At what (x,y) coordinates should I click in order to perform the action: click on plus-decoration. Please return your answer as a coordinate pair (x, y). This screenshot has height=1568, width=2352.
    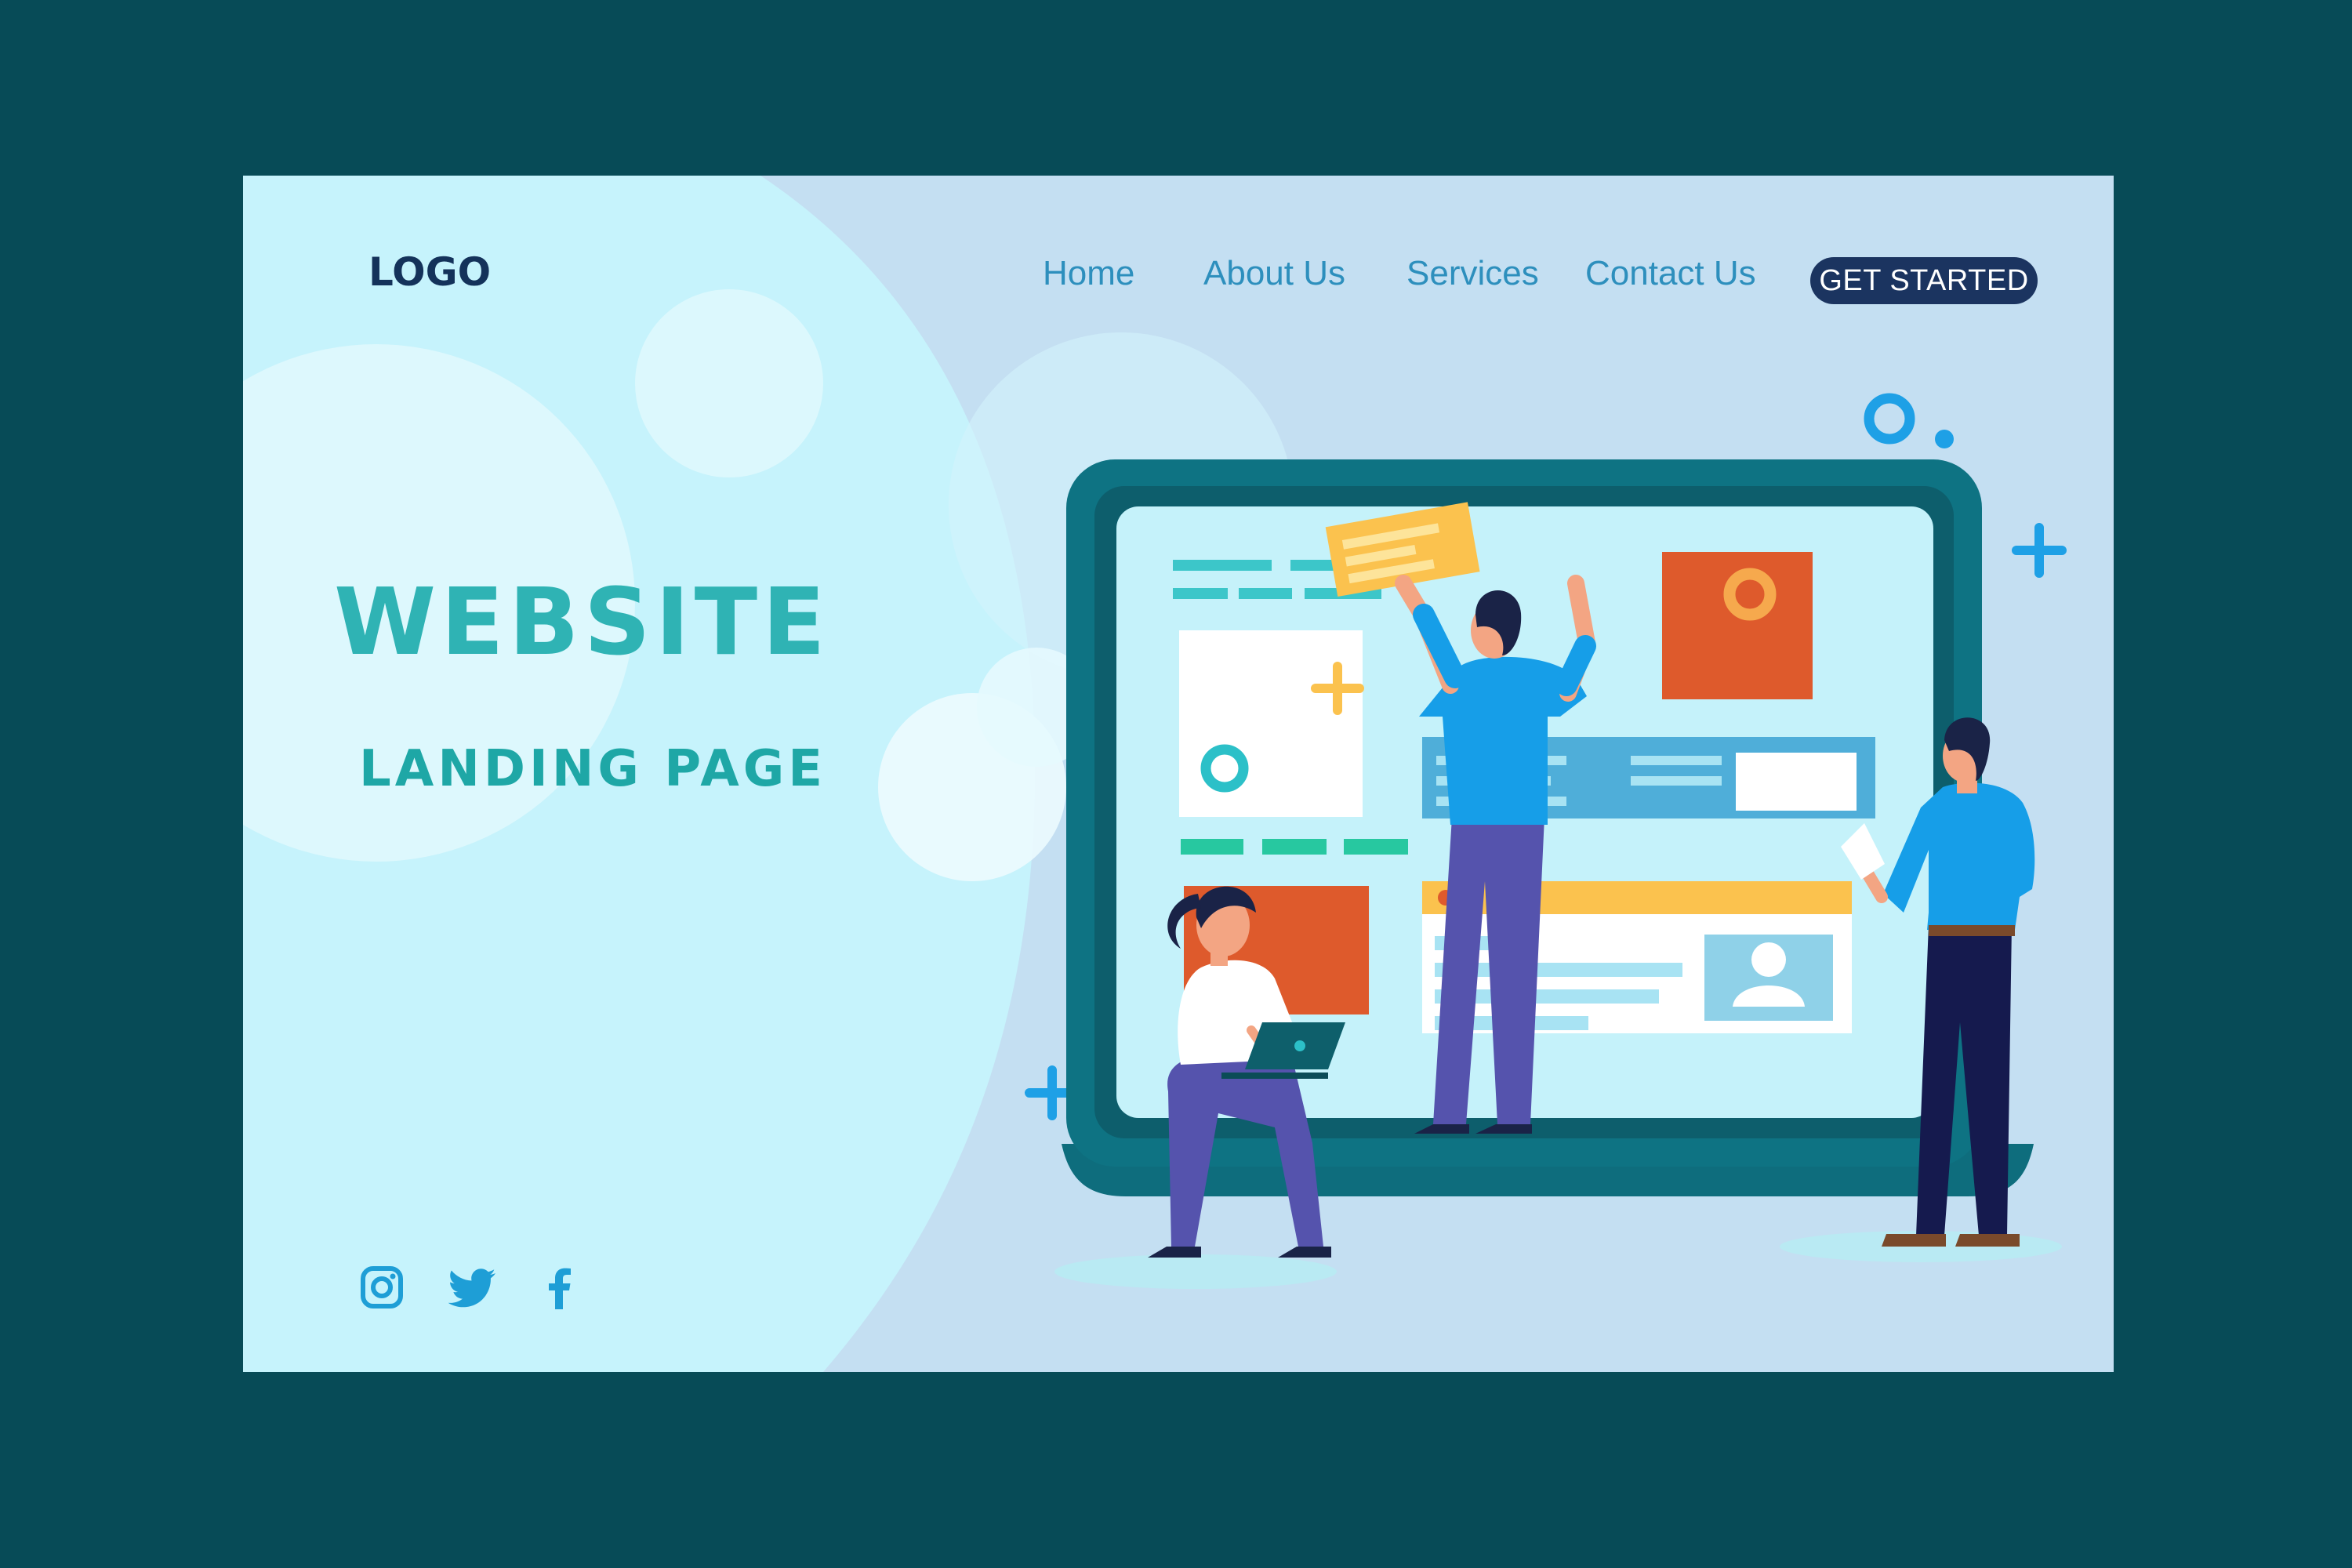
    Looking at the image, I should click on (2039, 550).